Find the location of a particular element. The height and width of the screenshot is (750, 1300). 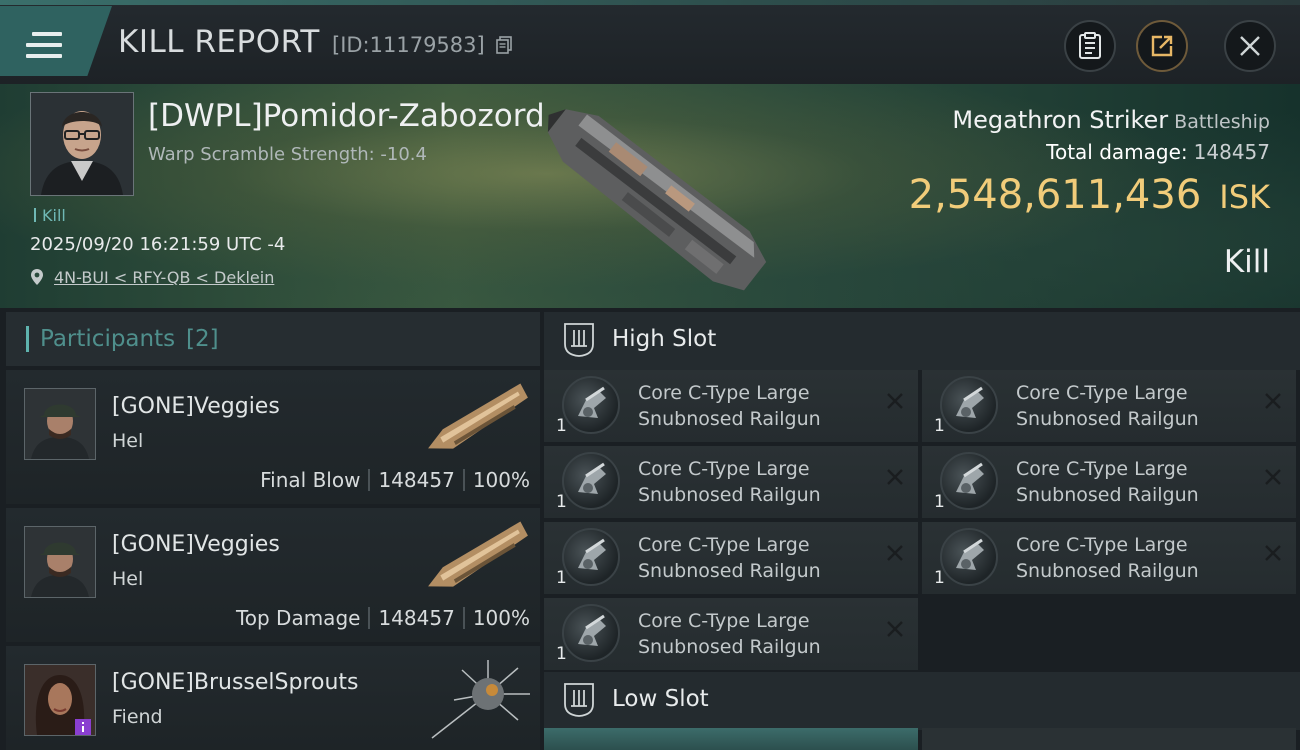

total-damage-value: 148457 is located at coordinates (1231, 152).